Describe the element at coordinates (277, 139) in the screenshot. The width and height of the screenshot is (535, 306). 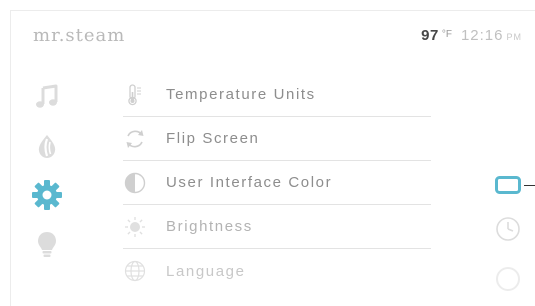
I see `menu-item-flip-screen: Flip Screen` at that location.